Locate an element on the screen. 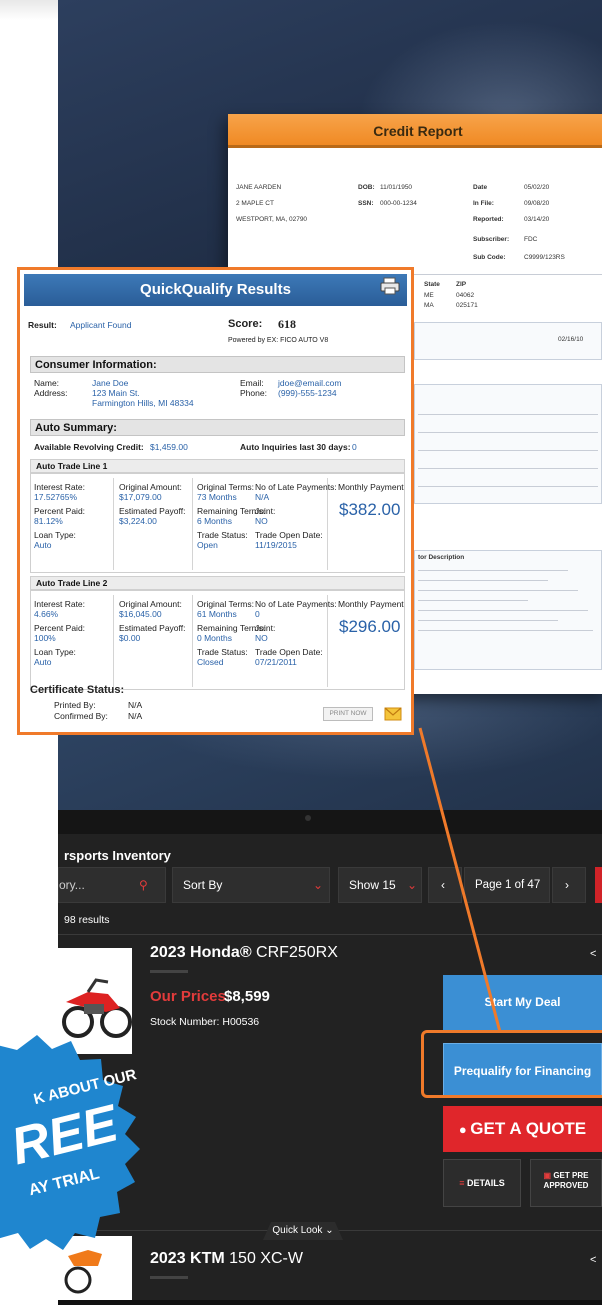 This screenshot has width=602, height=1305. next-page-button: › is located at coordinates (569, 885).